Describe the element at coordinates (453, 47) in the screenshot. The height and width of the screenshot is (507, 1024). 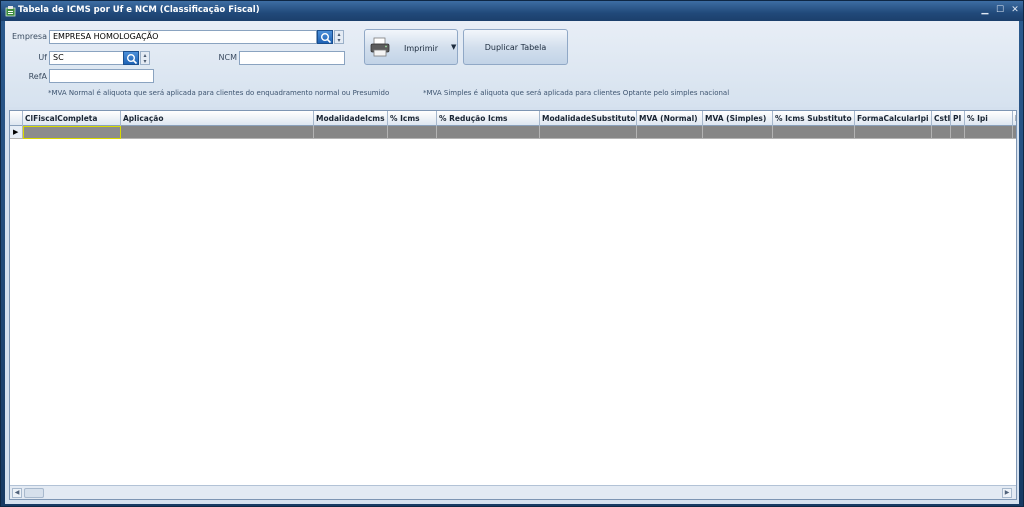
I see `dropdown-arrow-icon: ▼` at that location.